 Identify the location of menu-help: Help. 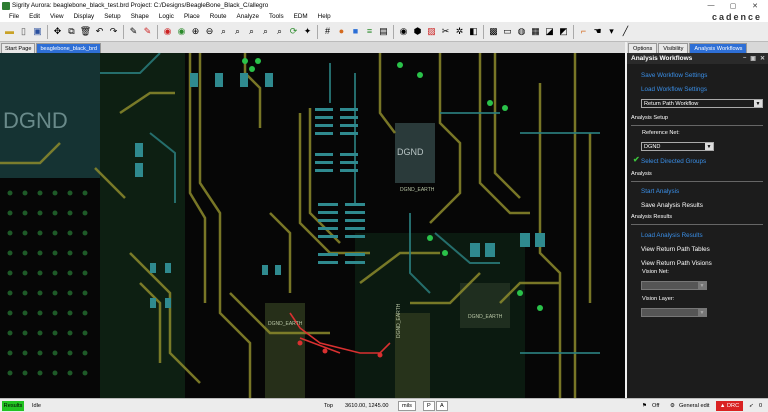
(324, 16).